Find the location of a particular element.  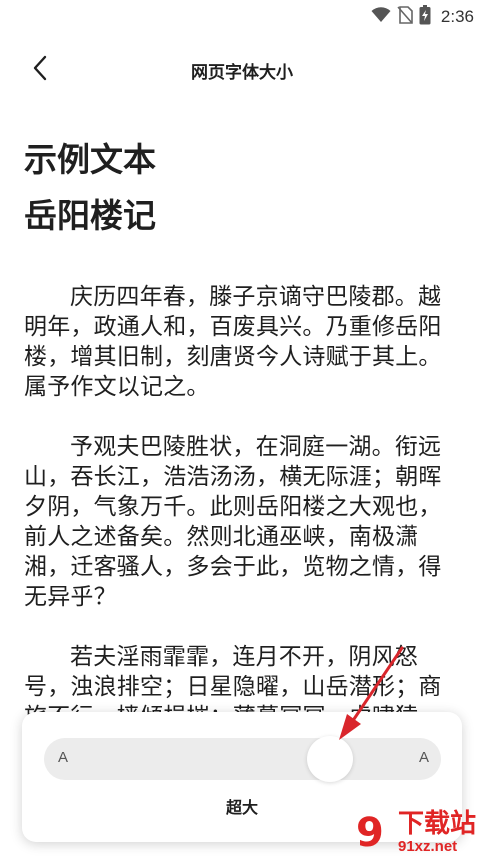

sample-heading: 示例文本 is located at coordinates (90, 159).